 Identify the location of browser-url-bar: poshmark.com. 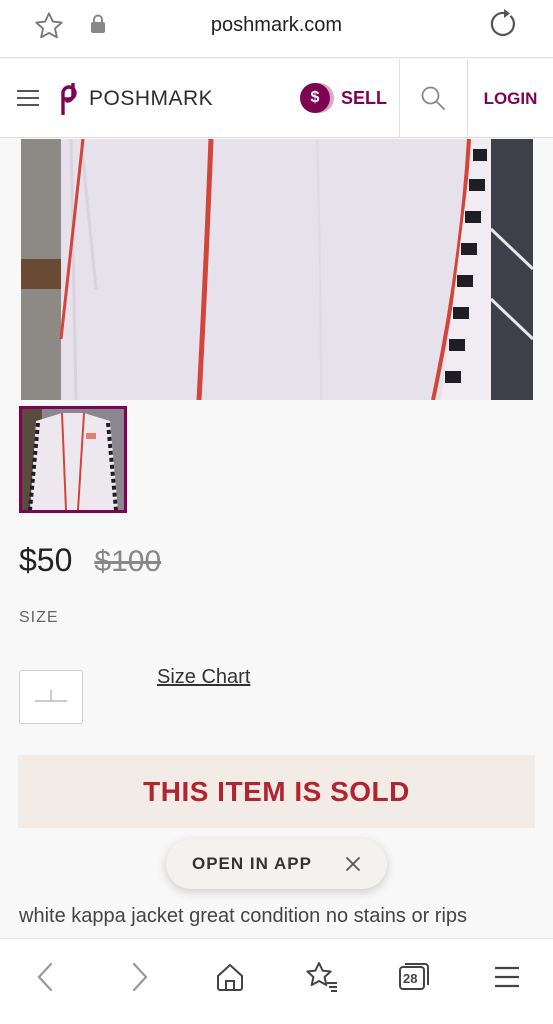
(276, 29).